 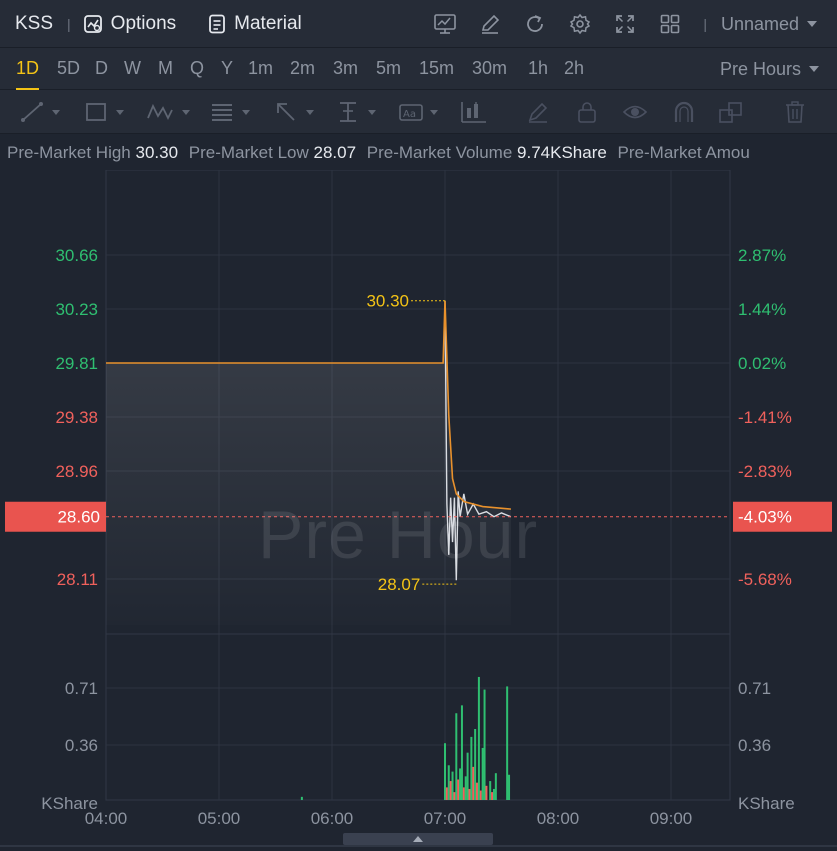 What do you see at coordinates (445, 24) in the screenshot?
I see `chart-indicator-icon` at bounding box center [445, 24].